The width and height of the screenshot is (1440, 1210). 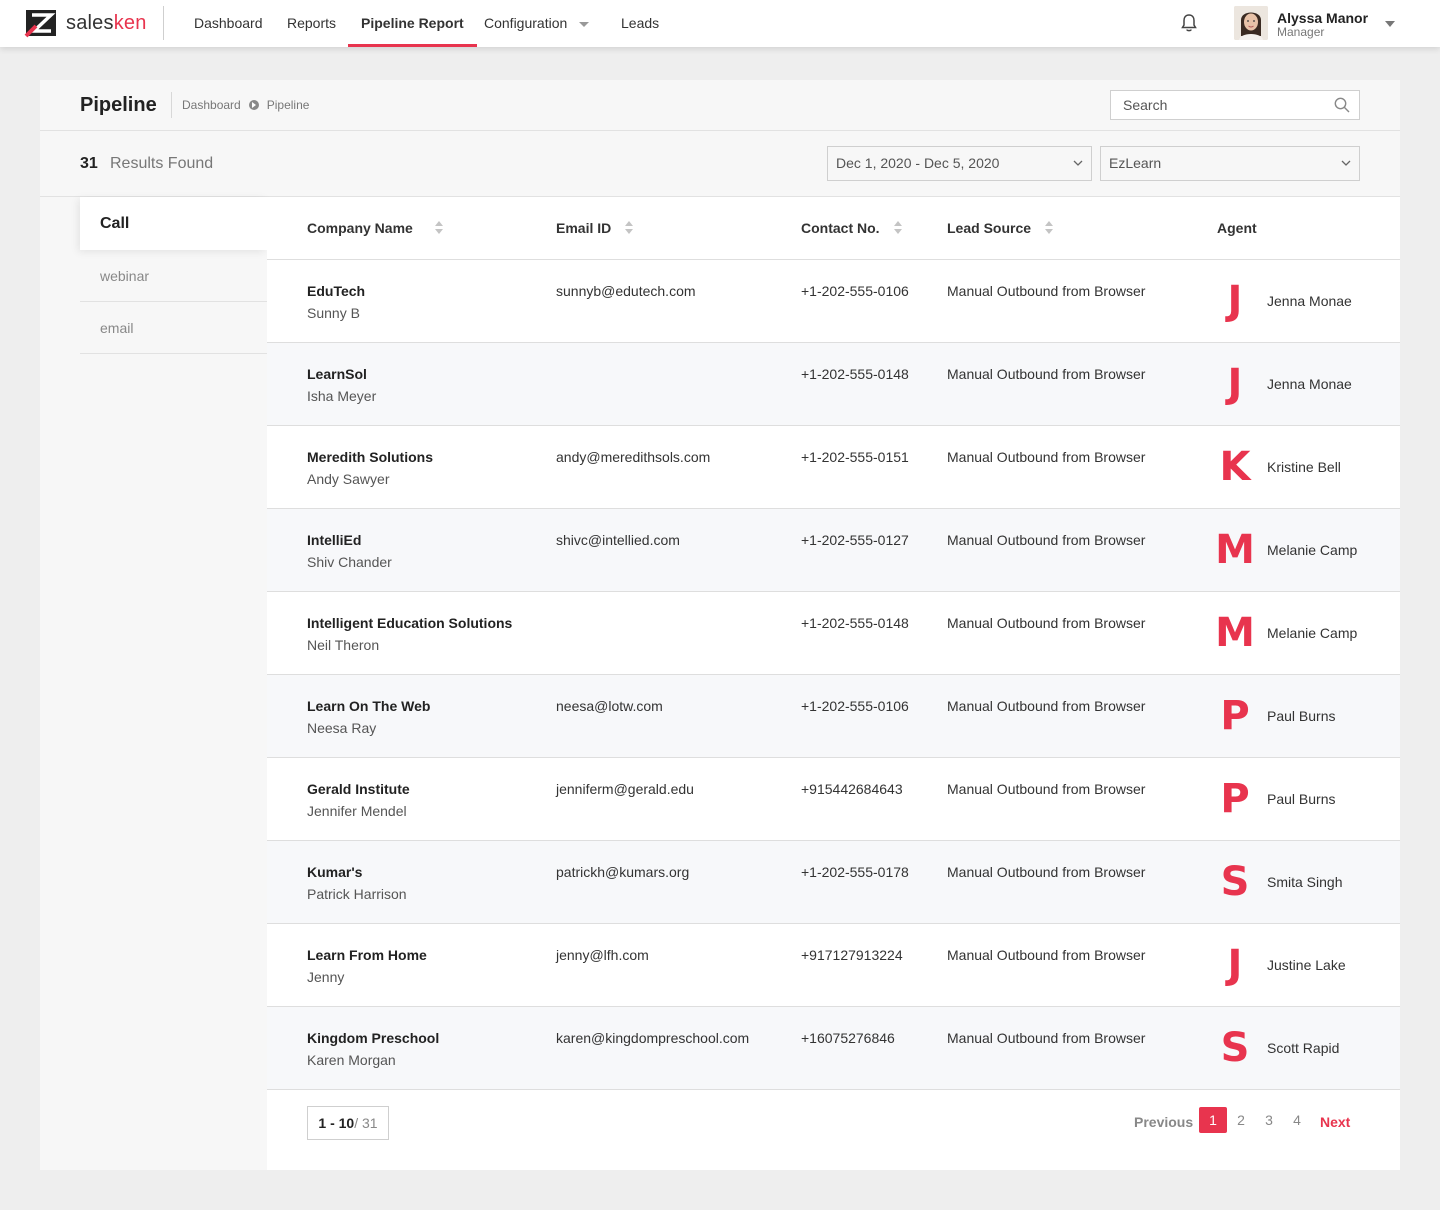 I want to click on contact-cell: +16075276846, so click(x=848, y=1038).